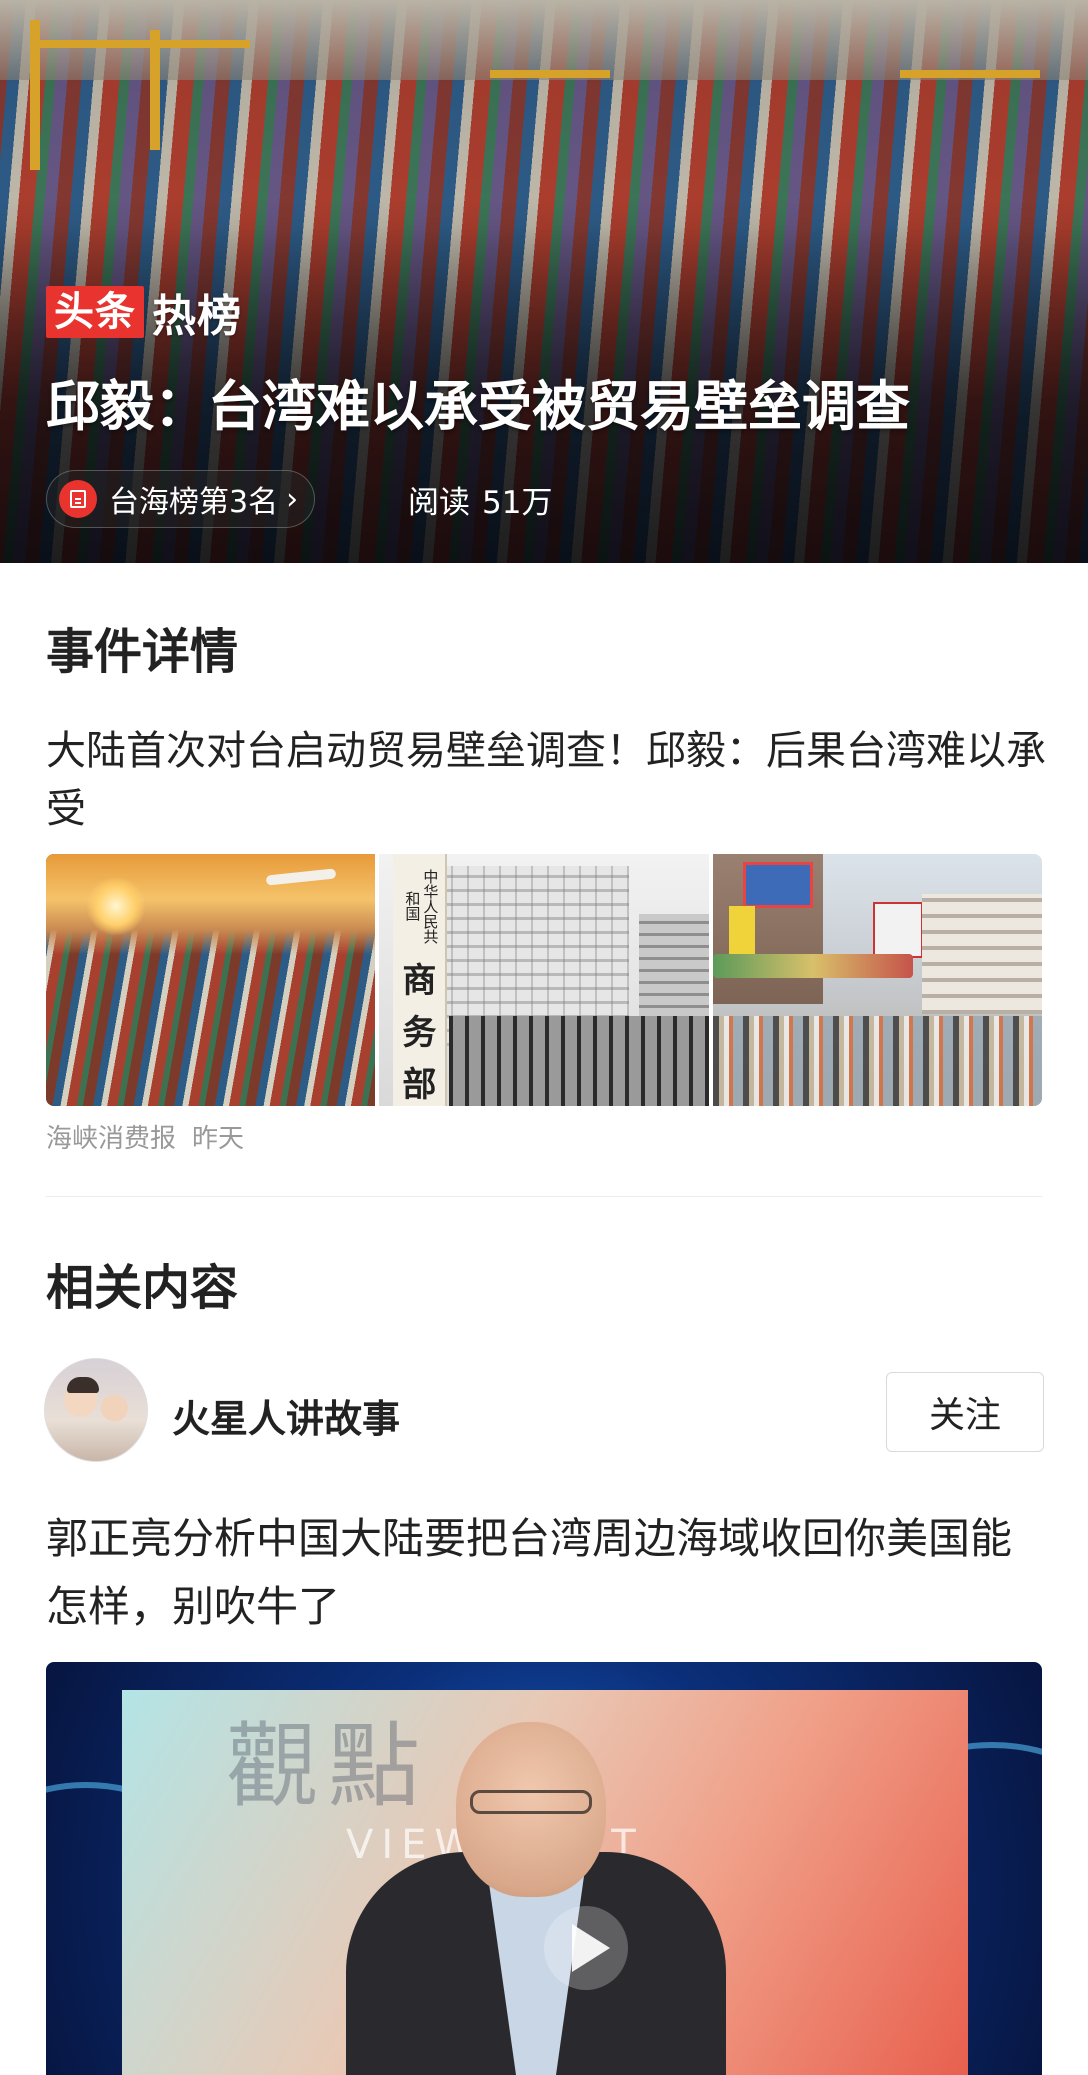  Describe the element at coordinates (211, 980) in the screenshot. I see `port-container-photo` at that location.